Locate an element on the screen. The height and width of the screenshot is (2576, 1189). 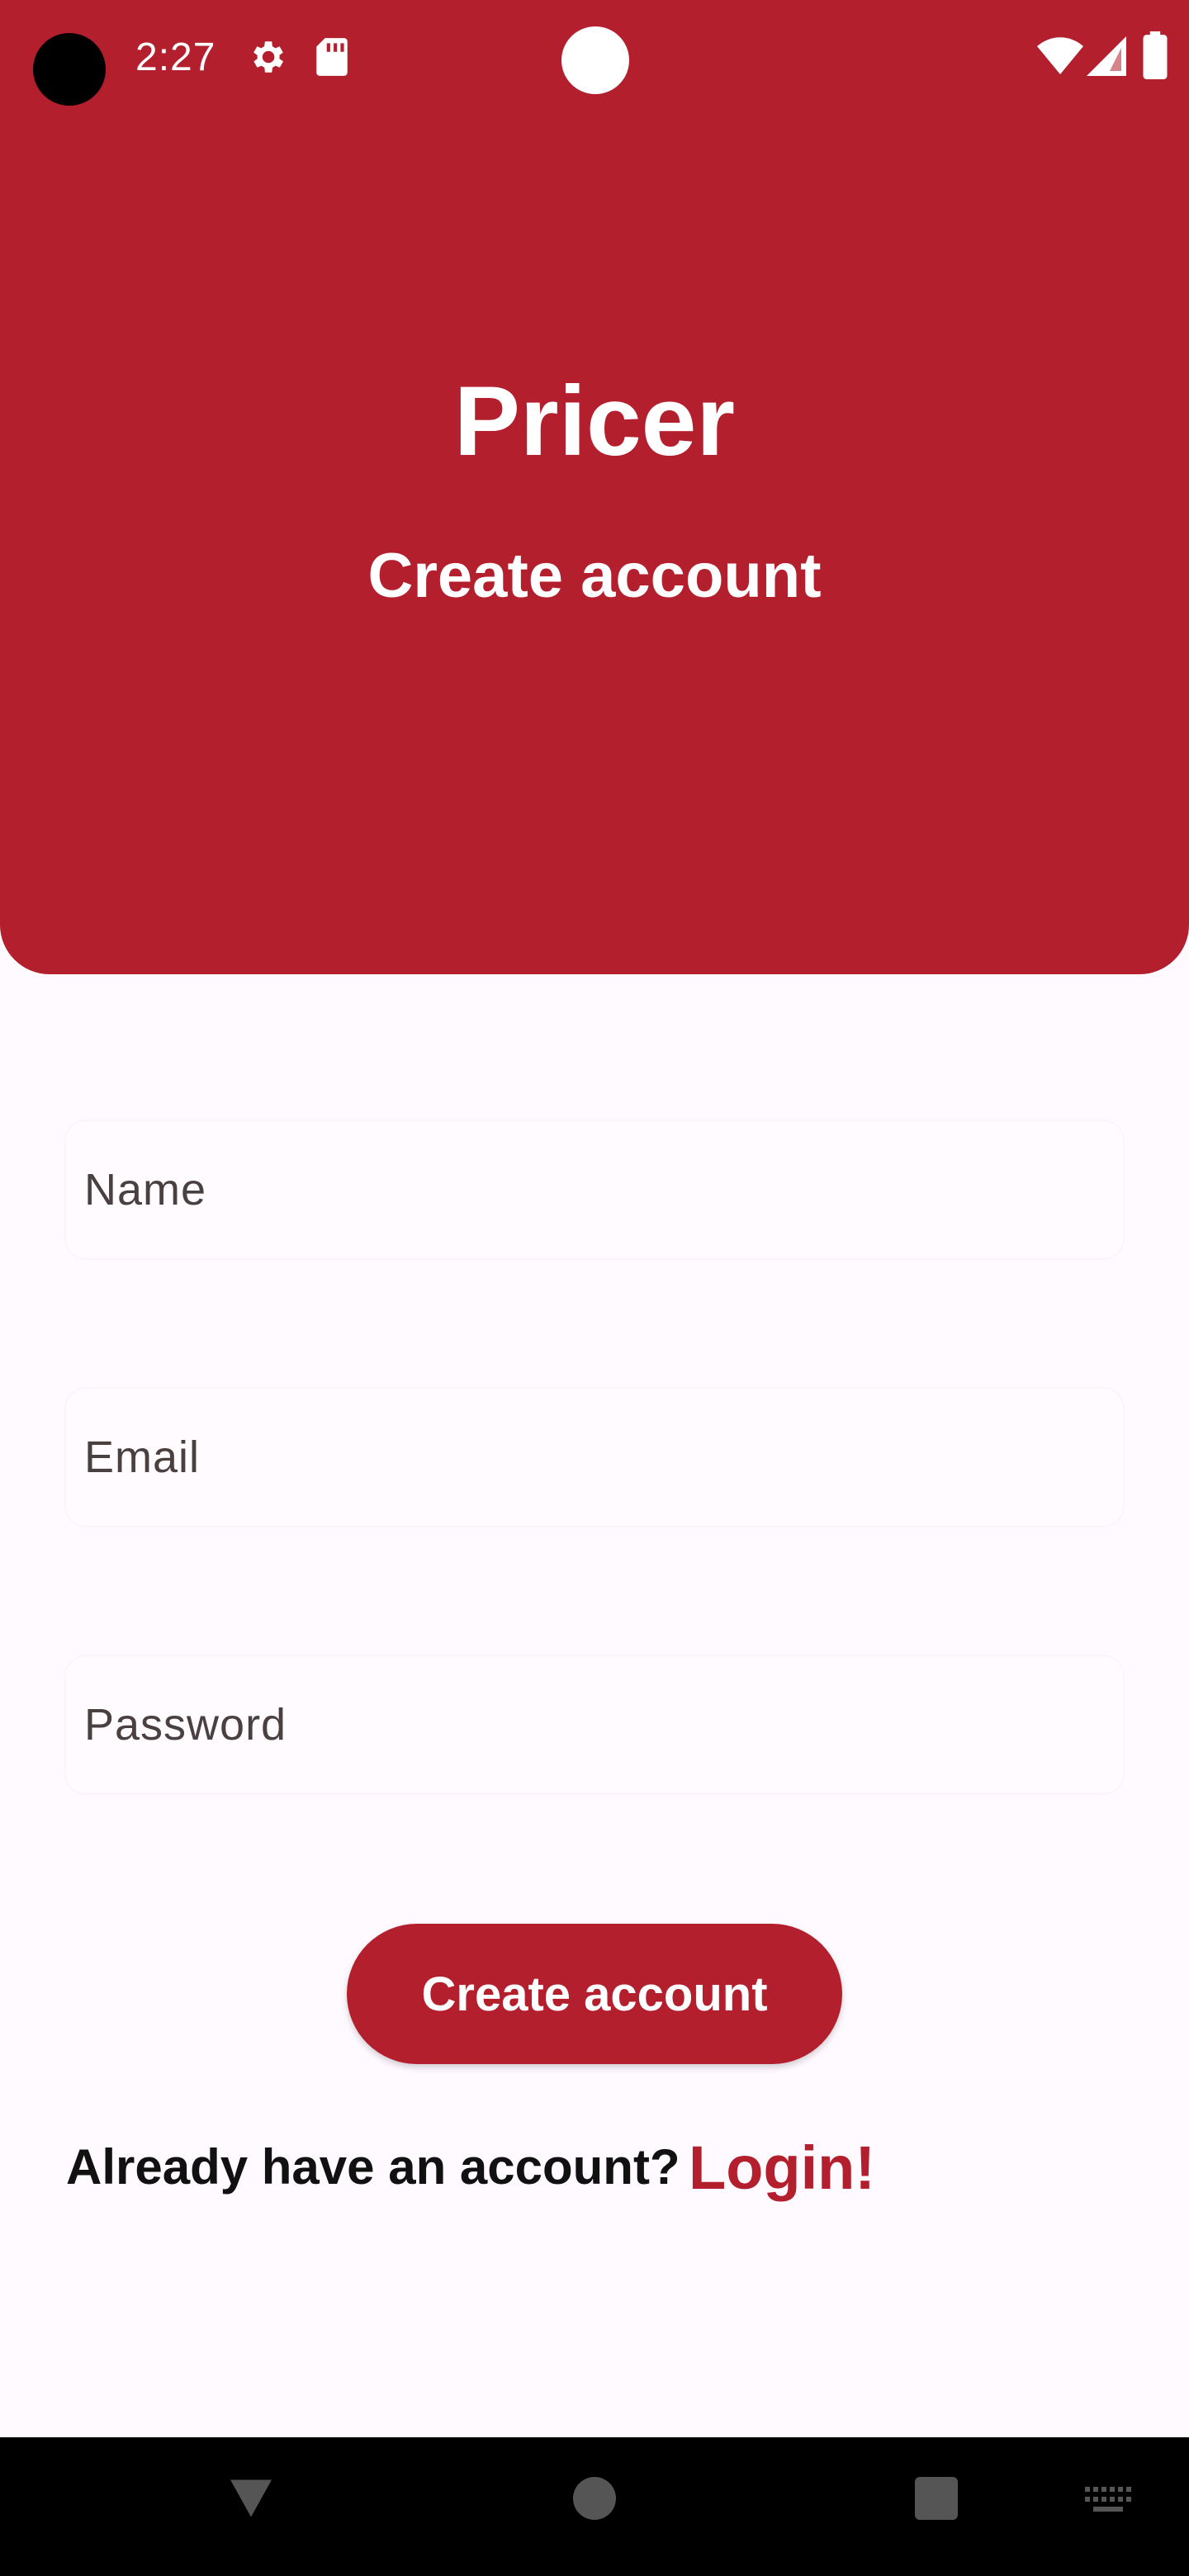
keyboard-icon is located at coordinates (1109, 2502).